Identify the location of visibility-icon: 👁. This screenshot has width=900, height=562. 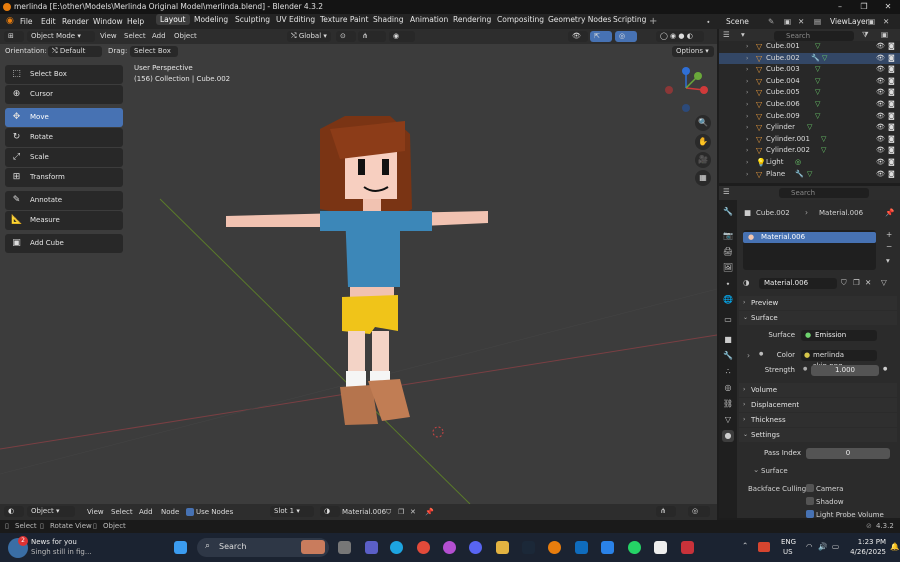
(578, 36).